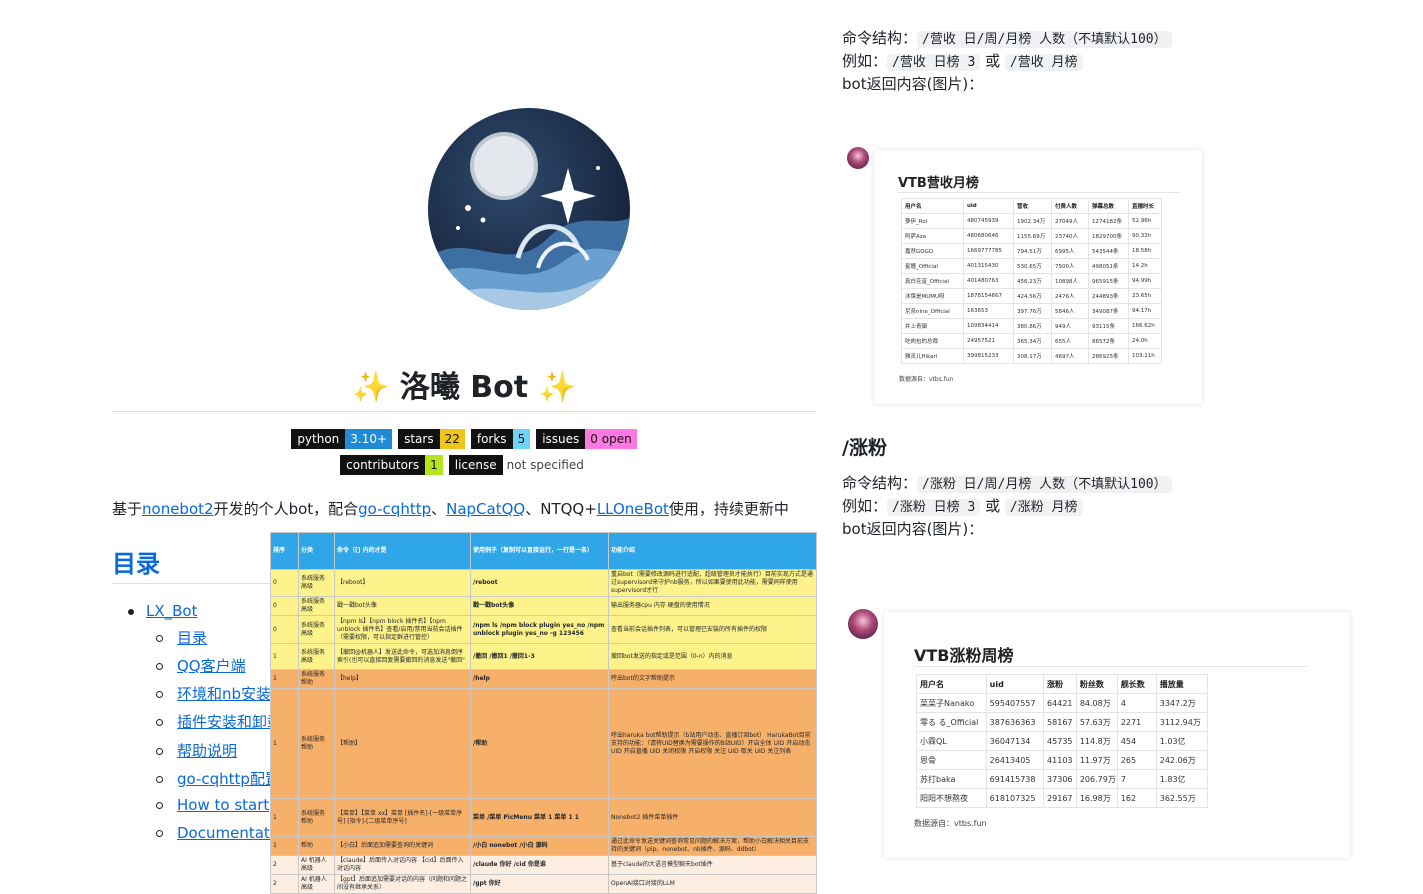  What do you see at coordinates (464, 411) in the screenshot?
I see `title-divider` at bounding box center [464, 411].